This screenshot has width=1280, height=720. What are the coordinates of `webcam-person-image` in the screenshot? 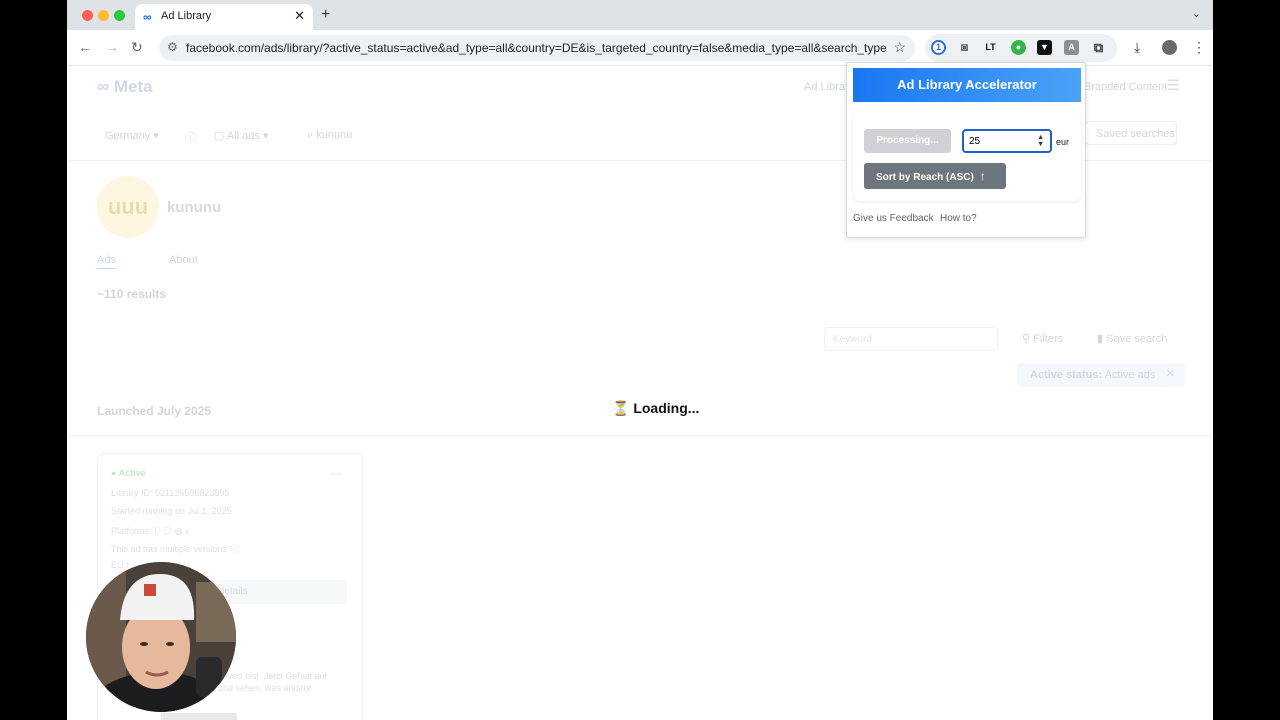 It's located at (161, 637).